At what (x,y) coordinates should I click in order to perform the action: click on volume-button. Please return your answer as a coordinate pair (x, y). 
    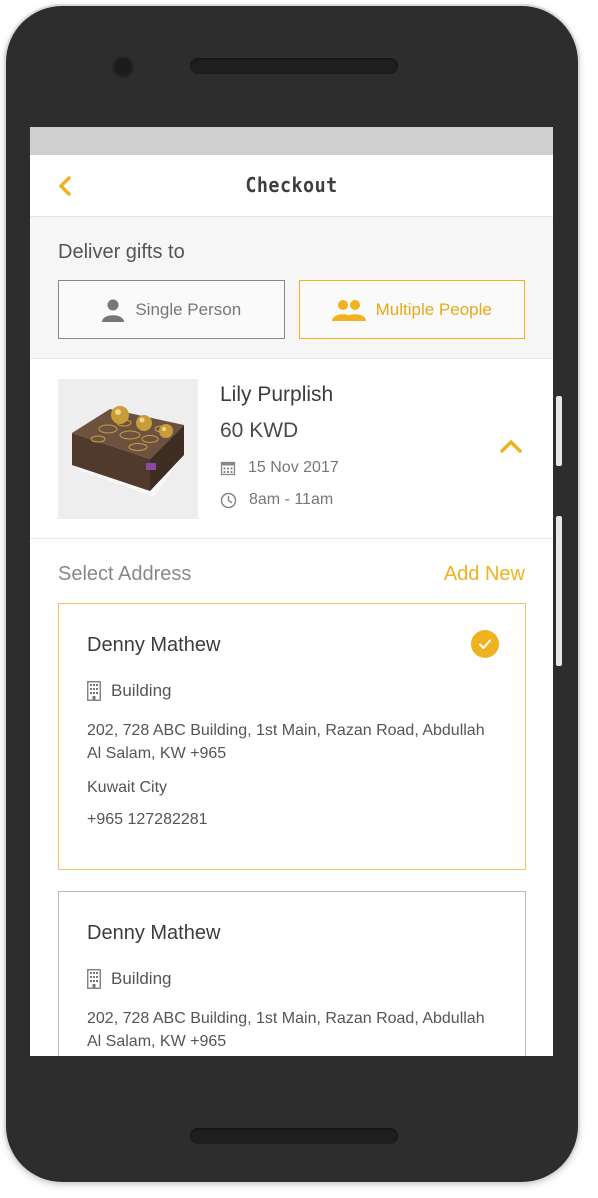
    Looking at the image, I should click on (559, 431).